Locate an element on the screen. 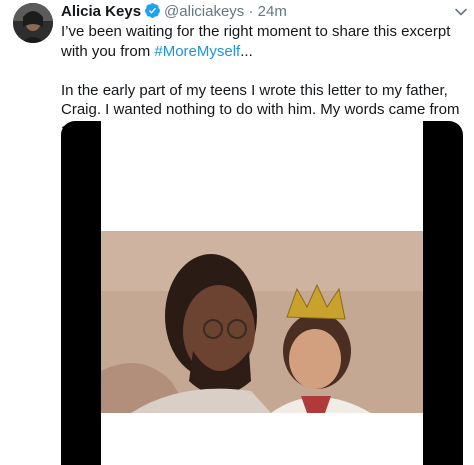 Image resolution: width=474 pixels, height=465 pixels. author-avatar is located at coordinates (33, 23).